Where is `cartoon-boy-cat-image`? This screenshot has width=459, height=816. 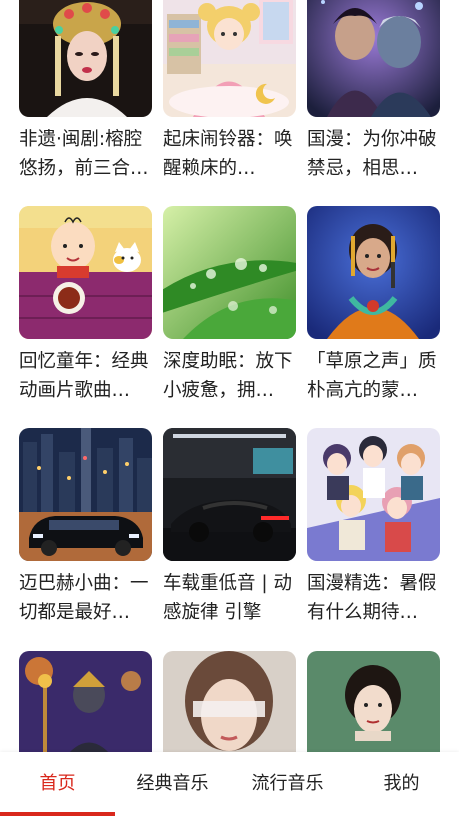
cartoon-boy-cat-image is located at coordinates (85, 272).